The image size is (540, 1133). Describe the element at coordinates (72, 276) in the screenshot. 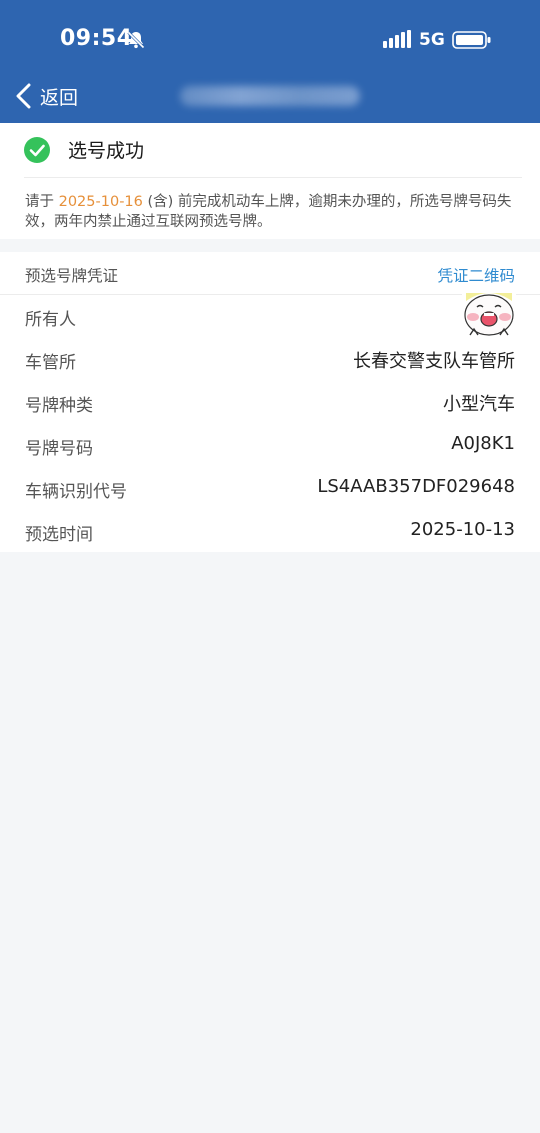

I see `certificate-title: 预选号牌凭证` at that location.